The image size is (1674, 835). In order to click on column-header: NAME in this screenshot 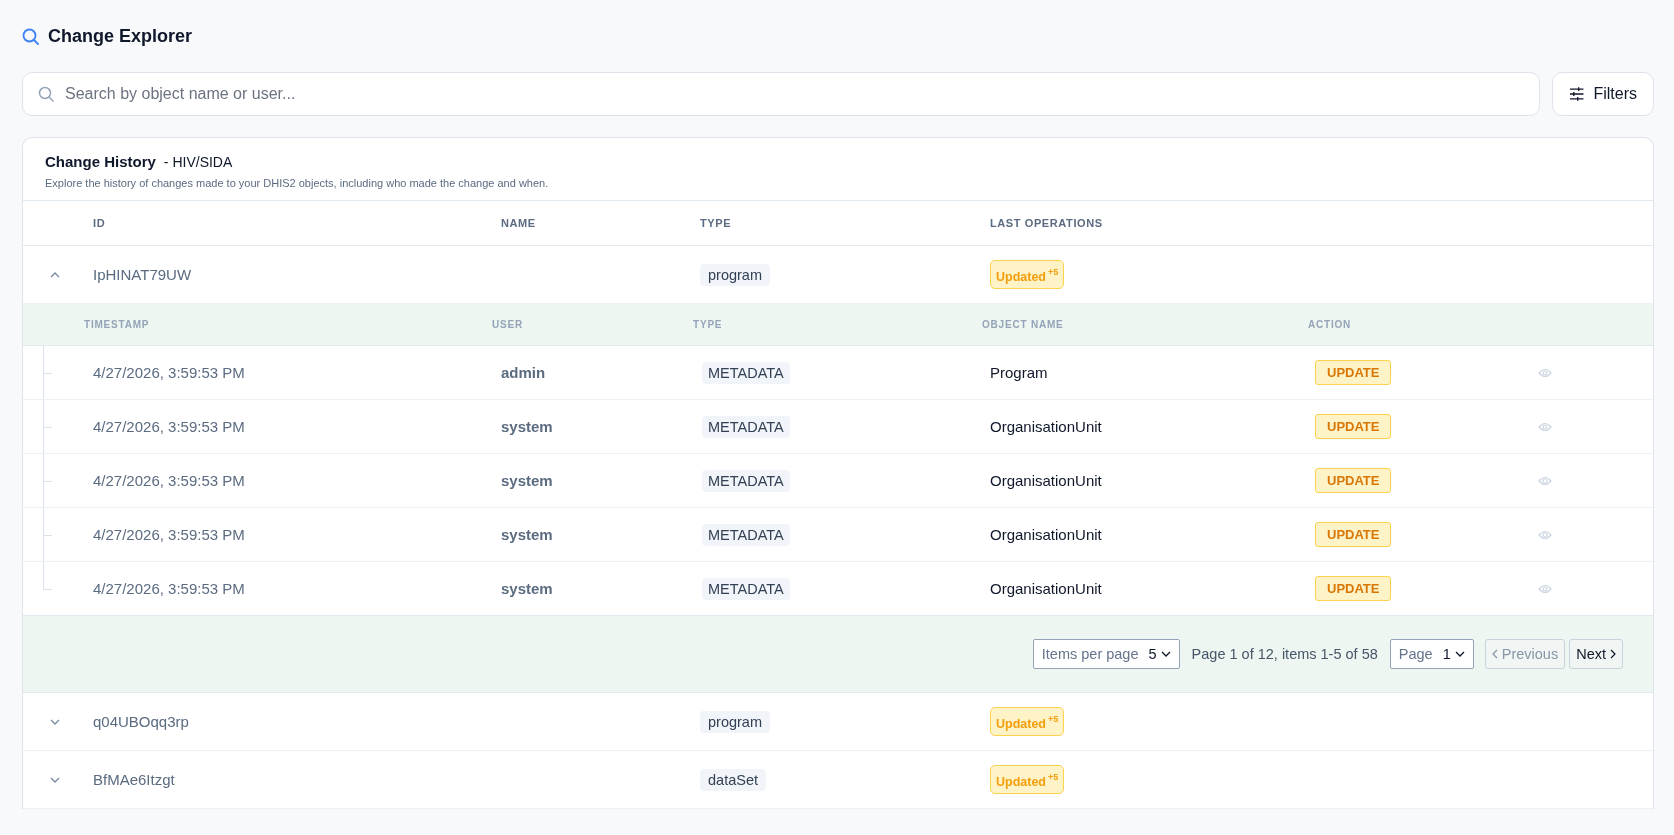, I will do `click(600, 223)`.